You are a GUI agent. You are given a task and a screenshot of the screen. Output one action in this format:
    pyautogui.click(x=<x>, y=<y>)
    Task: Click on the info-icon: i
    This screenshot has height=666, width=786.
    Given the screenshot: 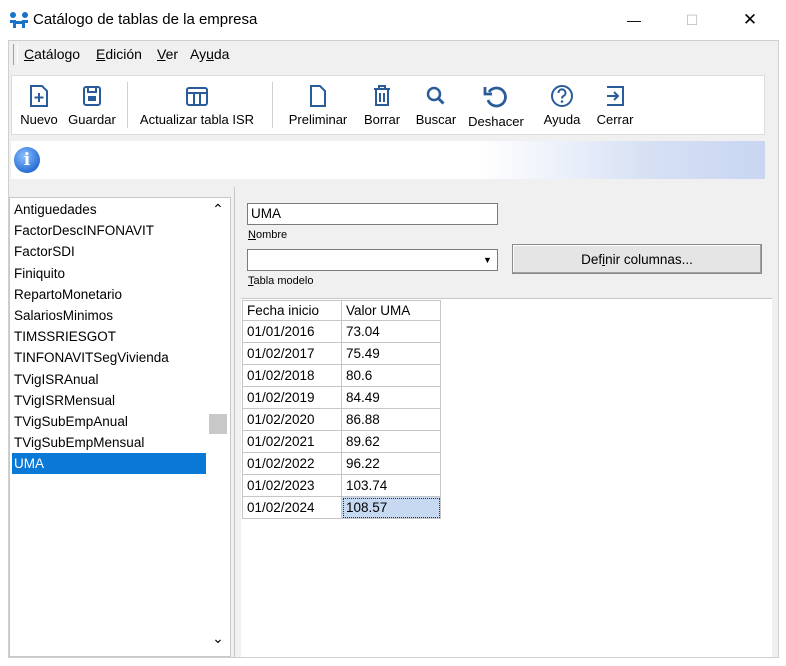 What is the action you would take?
    pyautogui.click(x=27, y=160)
    